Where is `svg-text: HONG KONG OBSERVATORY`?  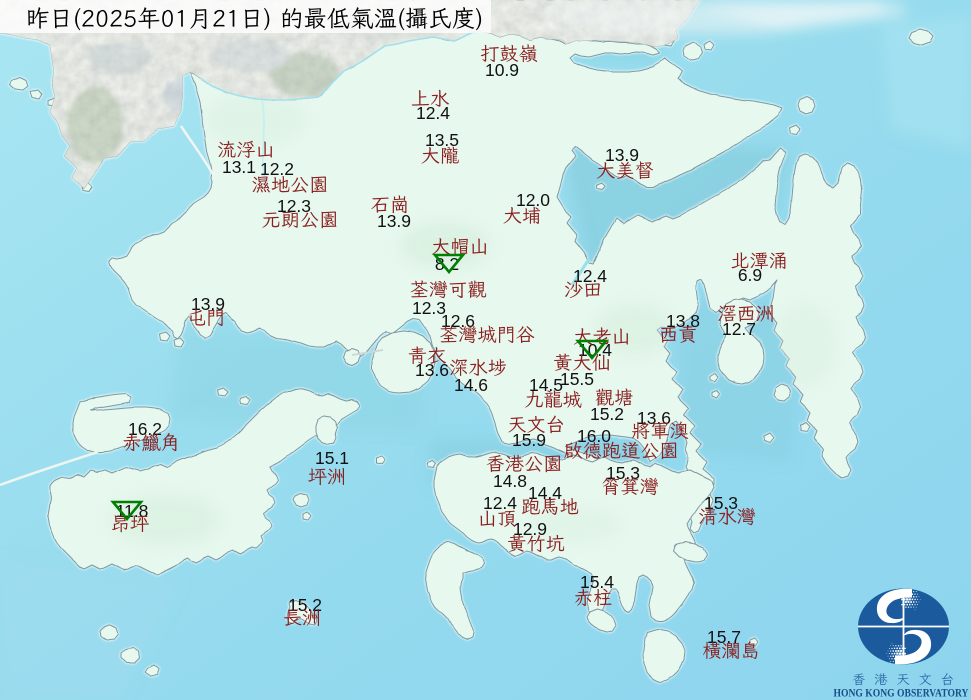
svg-text: HONG KONG OBSERVATORY is located at coordinates (902, 694).